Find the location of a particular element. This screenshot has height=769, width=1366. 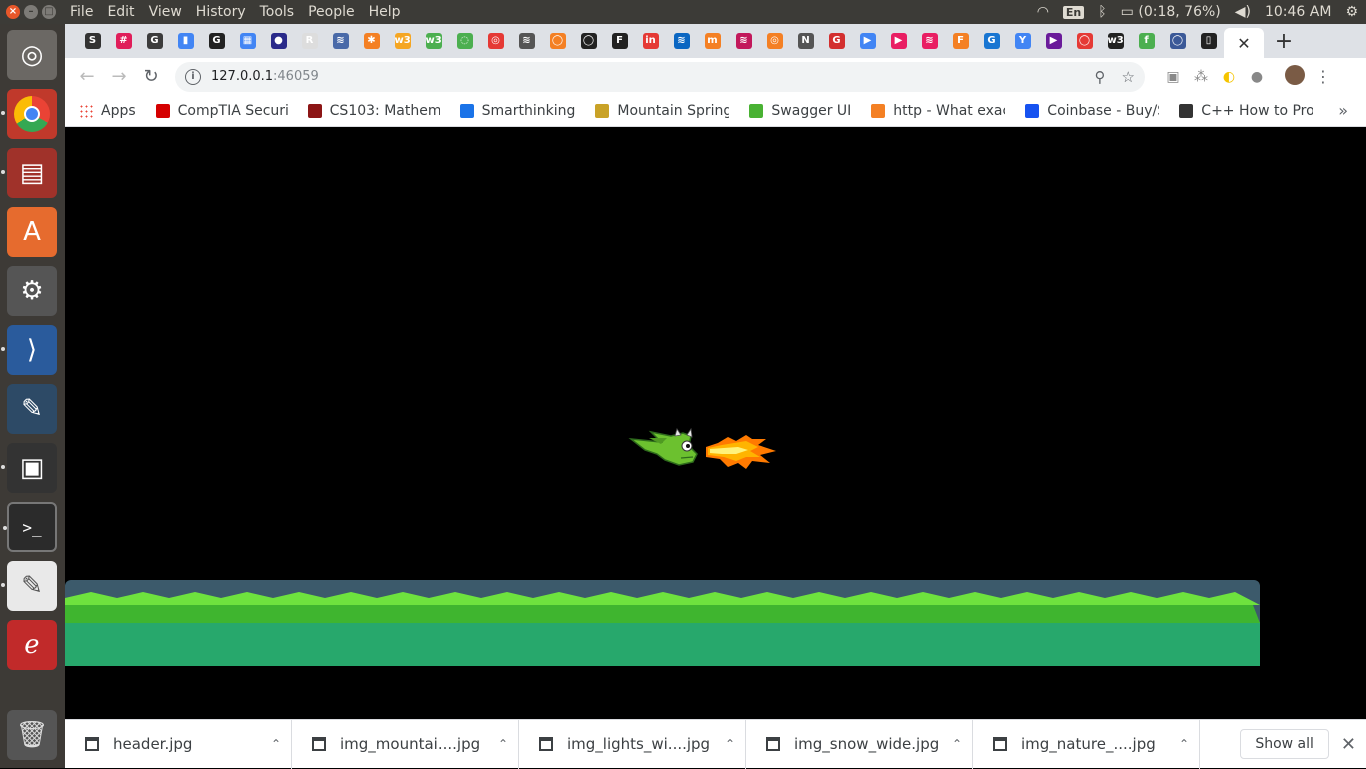

active-tab: ✕ is located at coordinates (1244, 43).